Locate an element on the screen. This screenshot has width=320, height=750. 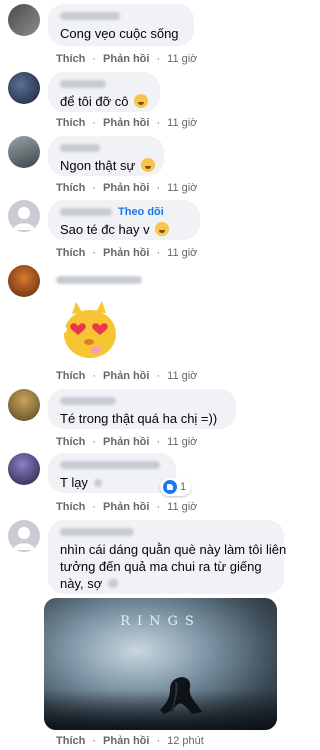
comment-bubble: T lạy is located at coordinates (112, 473).